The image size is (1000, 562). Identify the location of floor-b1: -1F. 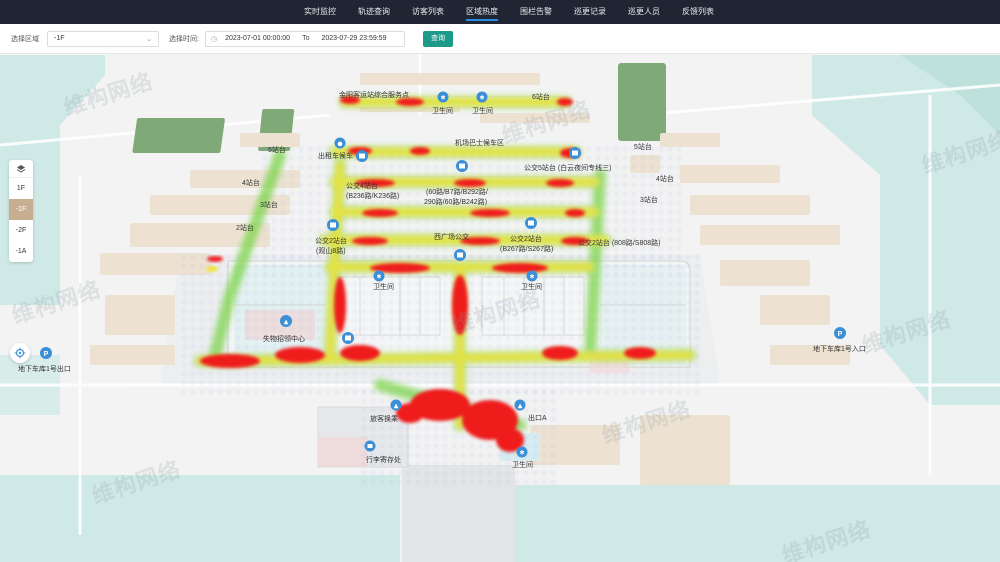
(21, 209).